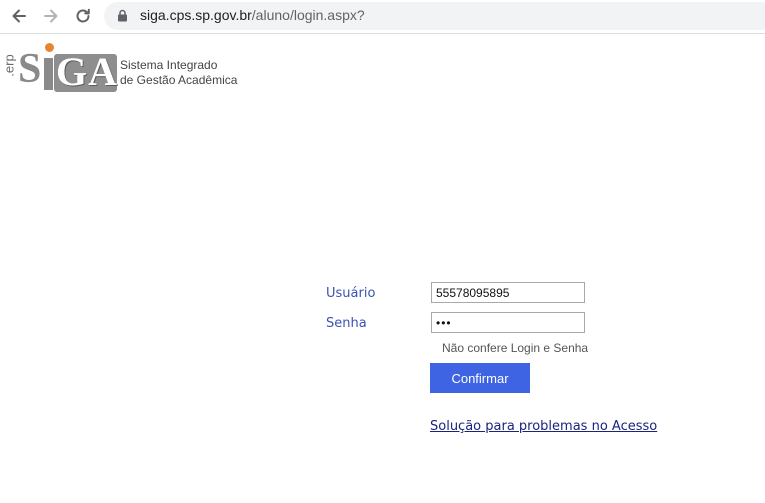 Image resolution: width=765 pixels, height=503 pixels. What do you see at coordinates (434, 16) in the screenshot?
I see `address-bar: siga.cps.sp.gov.br/aluno/login.aspx?` at bounding box center [434, 16].